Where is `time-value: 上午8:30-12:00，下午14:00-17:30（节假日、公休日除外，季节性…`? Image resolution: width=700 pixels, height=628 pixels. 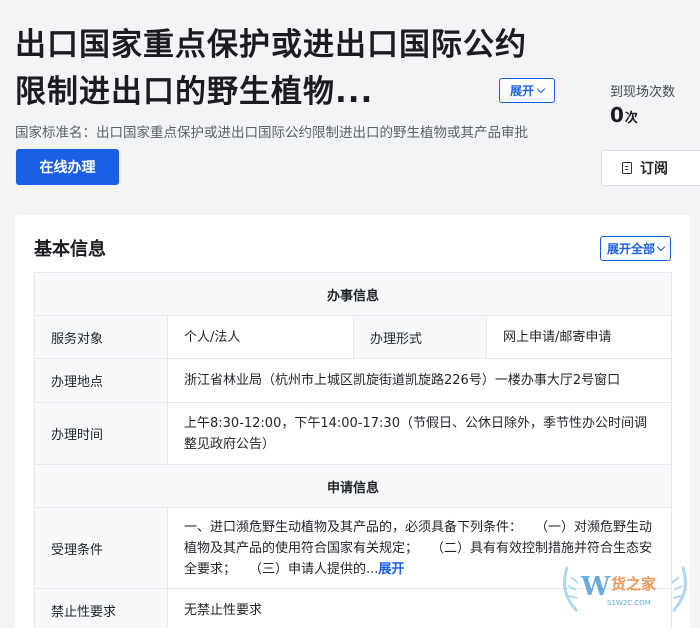
time-value: 上午8:30-12:00，下午14:00-17:30（节假日、公休日除外，季节性… is located at coordinates (419, 433).